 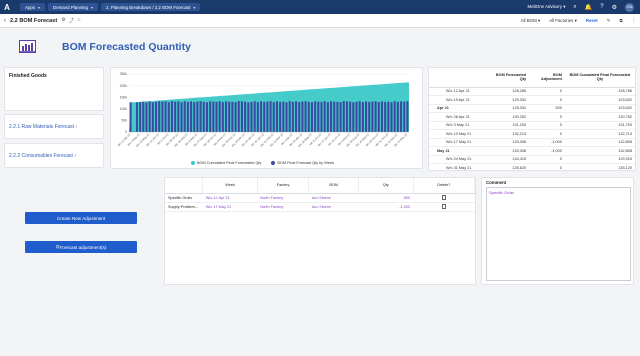 What do you see at coordinates (532, 134) in the screenshot?
I see `forecast-table-row: W/c 10 May 21 132,213 0 132,713` at bounding box center [532, 134].